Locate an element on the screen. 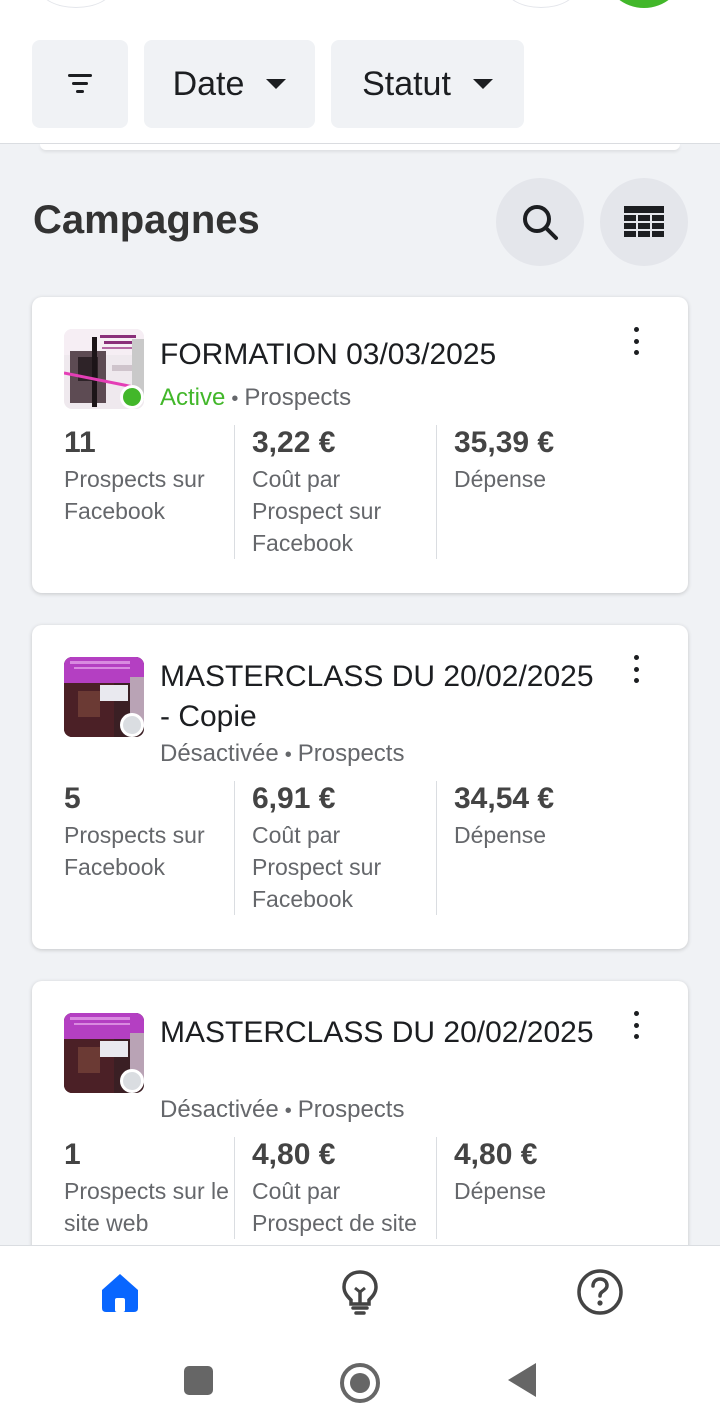 The height and width of the screenshot is (1428, 720). metric-results: 5 Prospects sur Facebook is located at coordinates (133, 848).